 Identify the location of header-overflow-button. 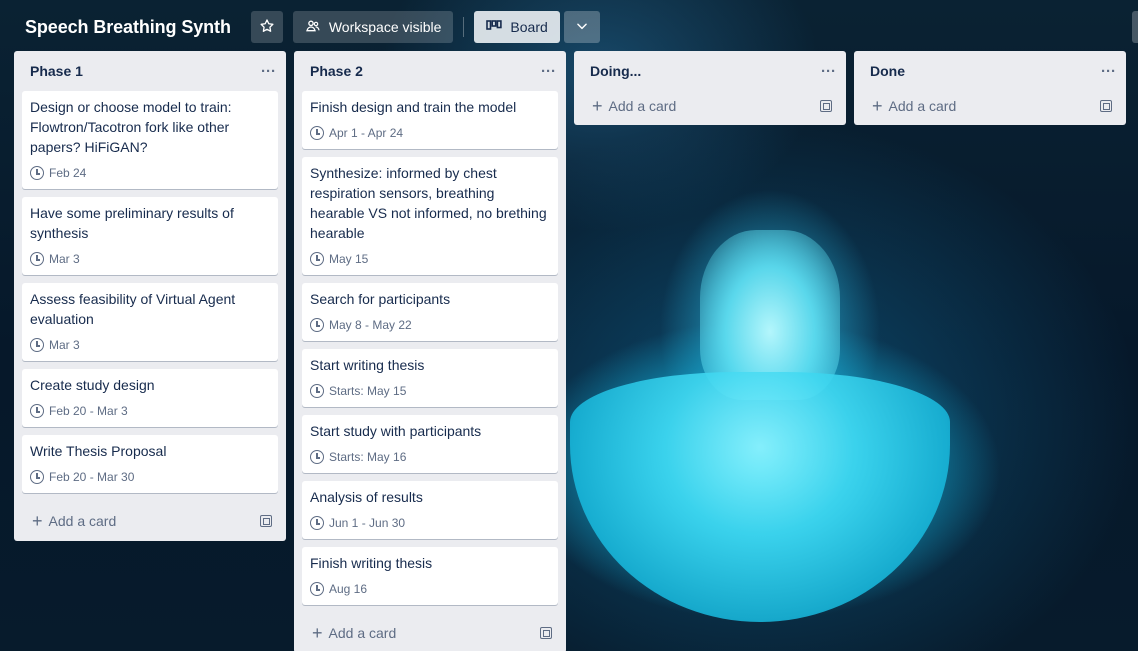
(1135, 27).